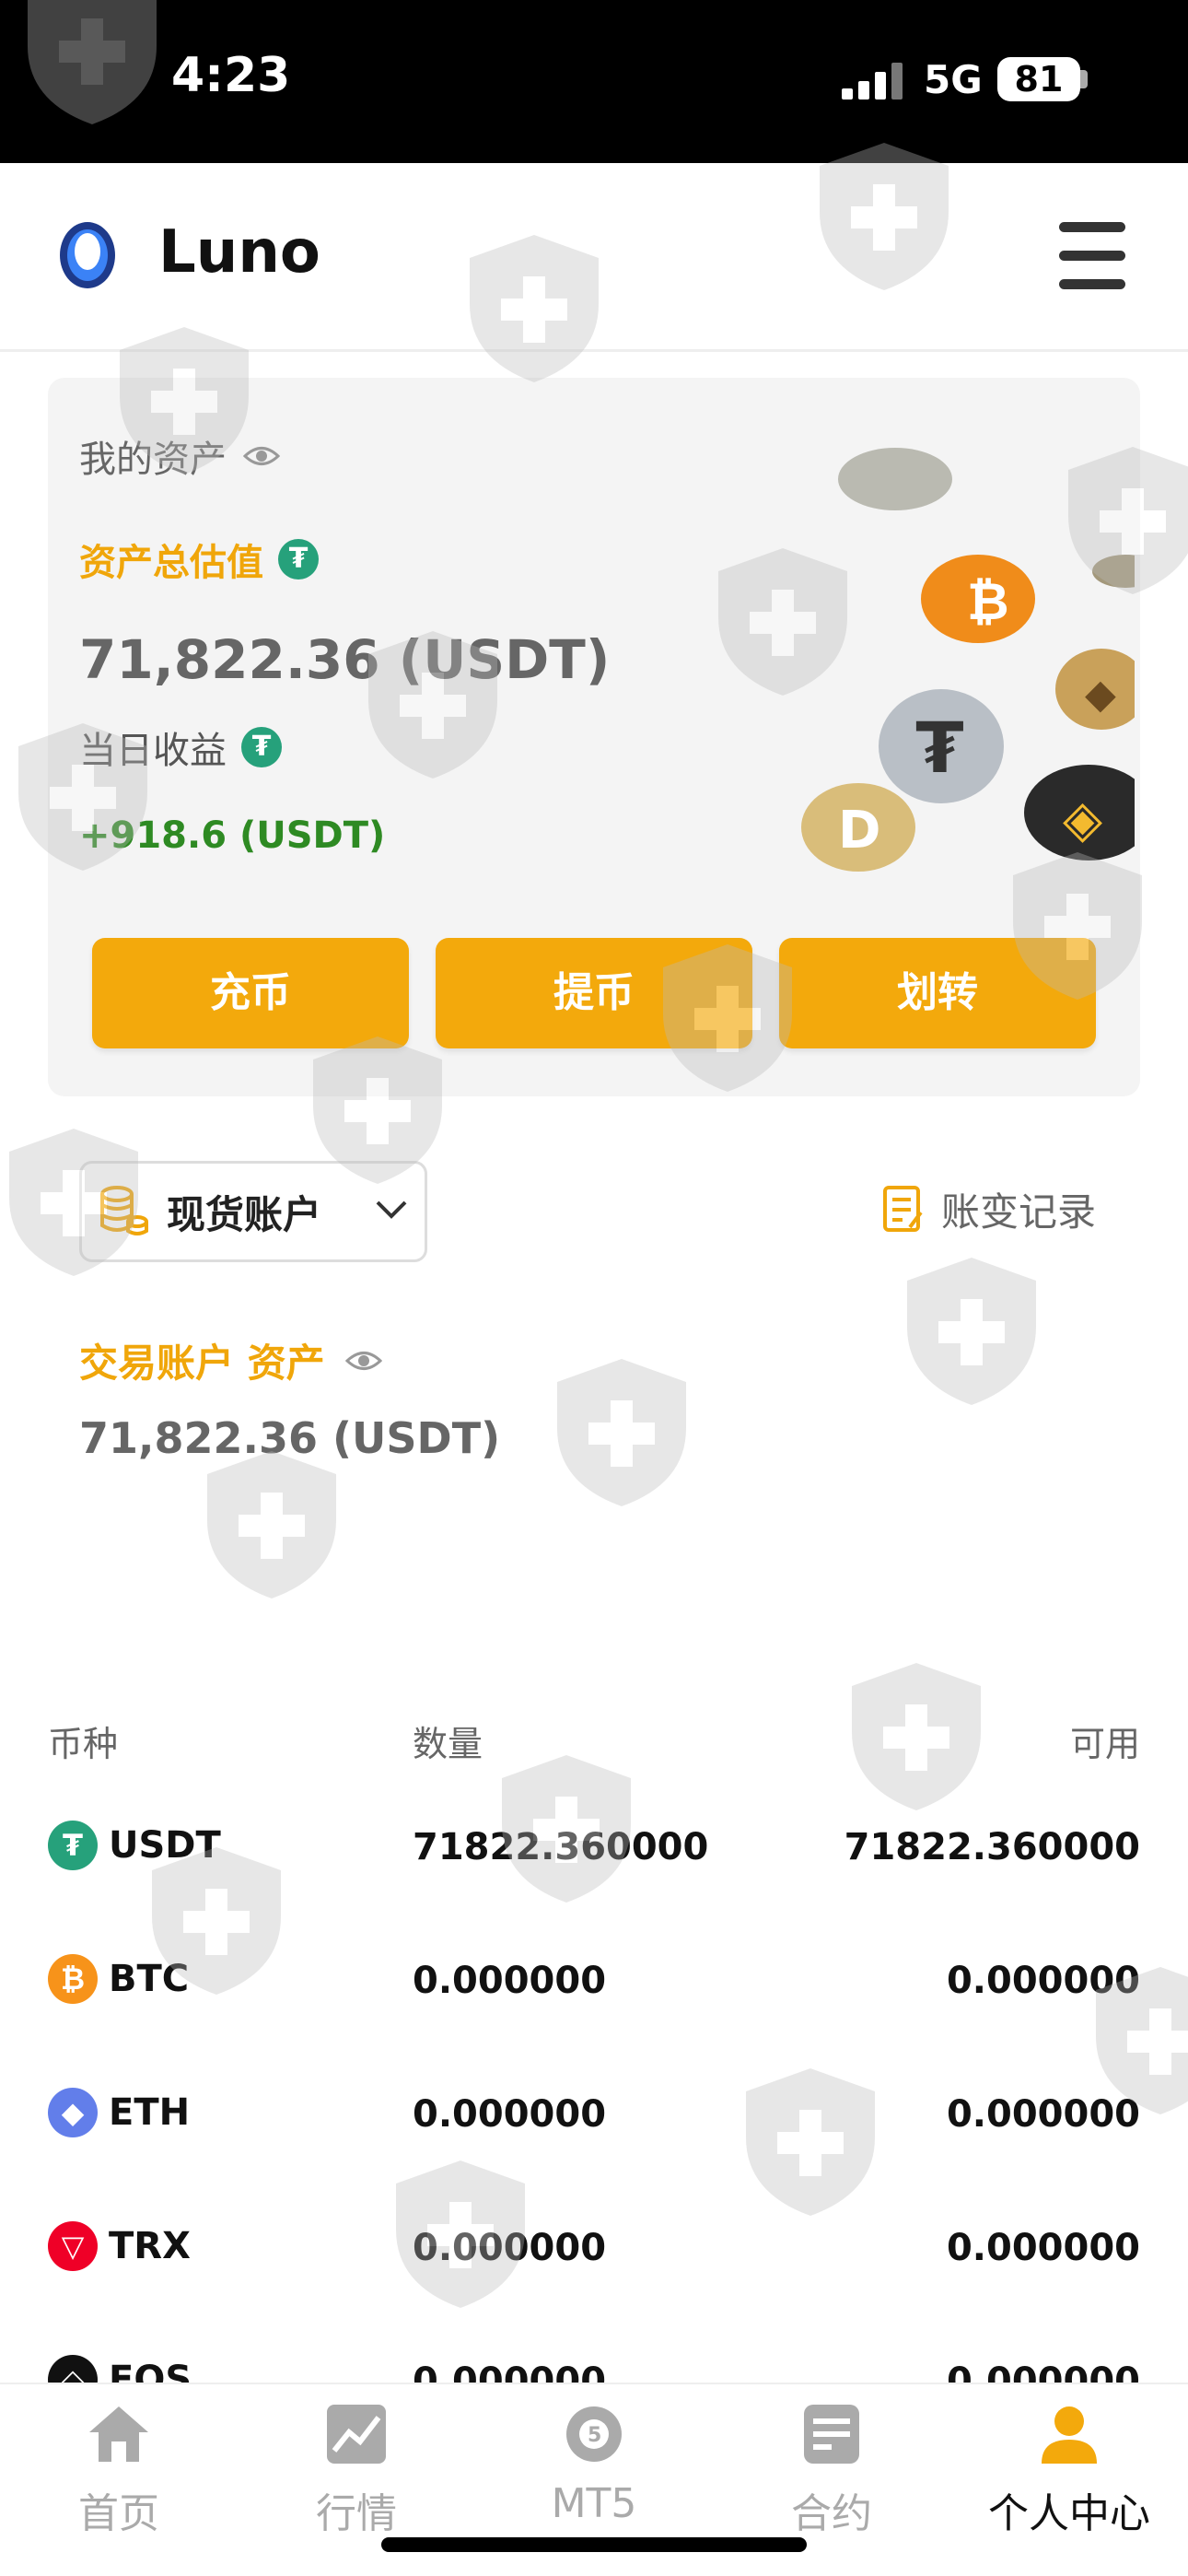  Describe the element at coordinates (150, 2246) in the screenshot. I see `coin-symbol: TRX` at that location.